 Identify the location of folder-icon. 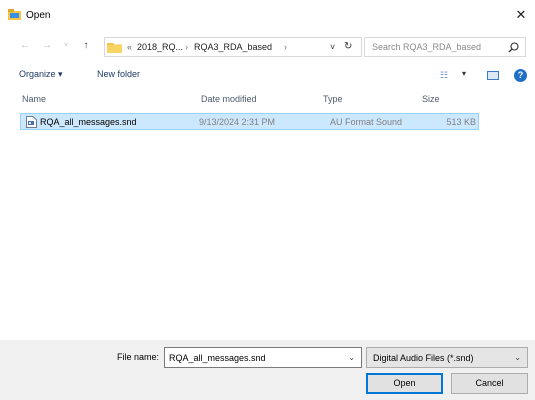
(114, 48).